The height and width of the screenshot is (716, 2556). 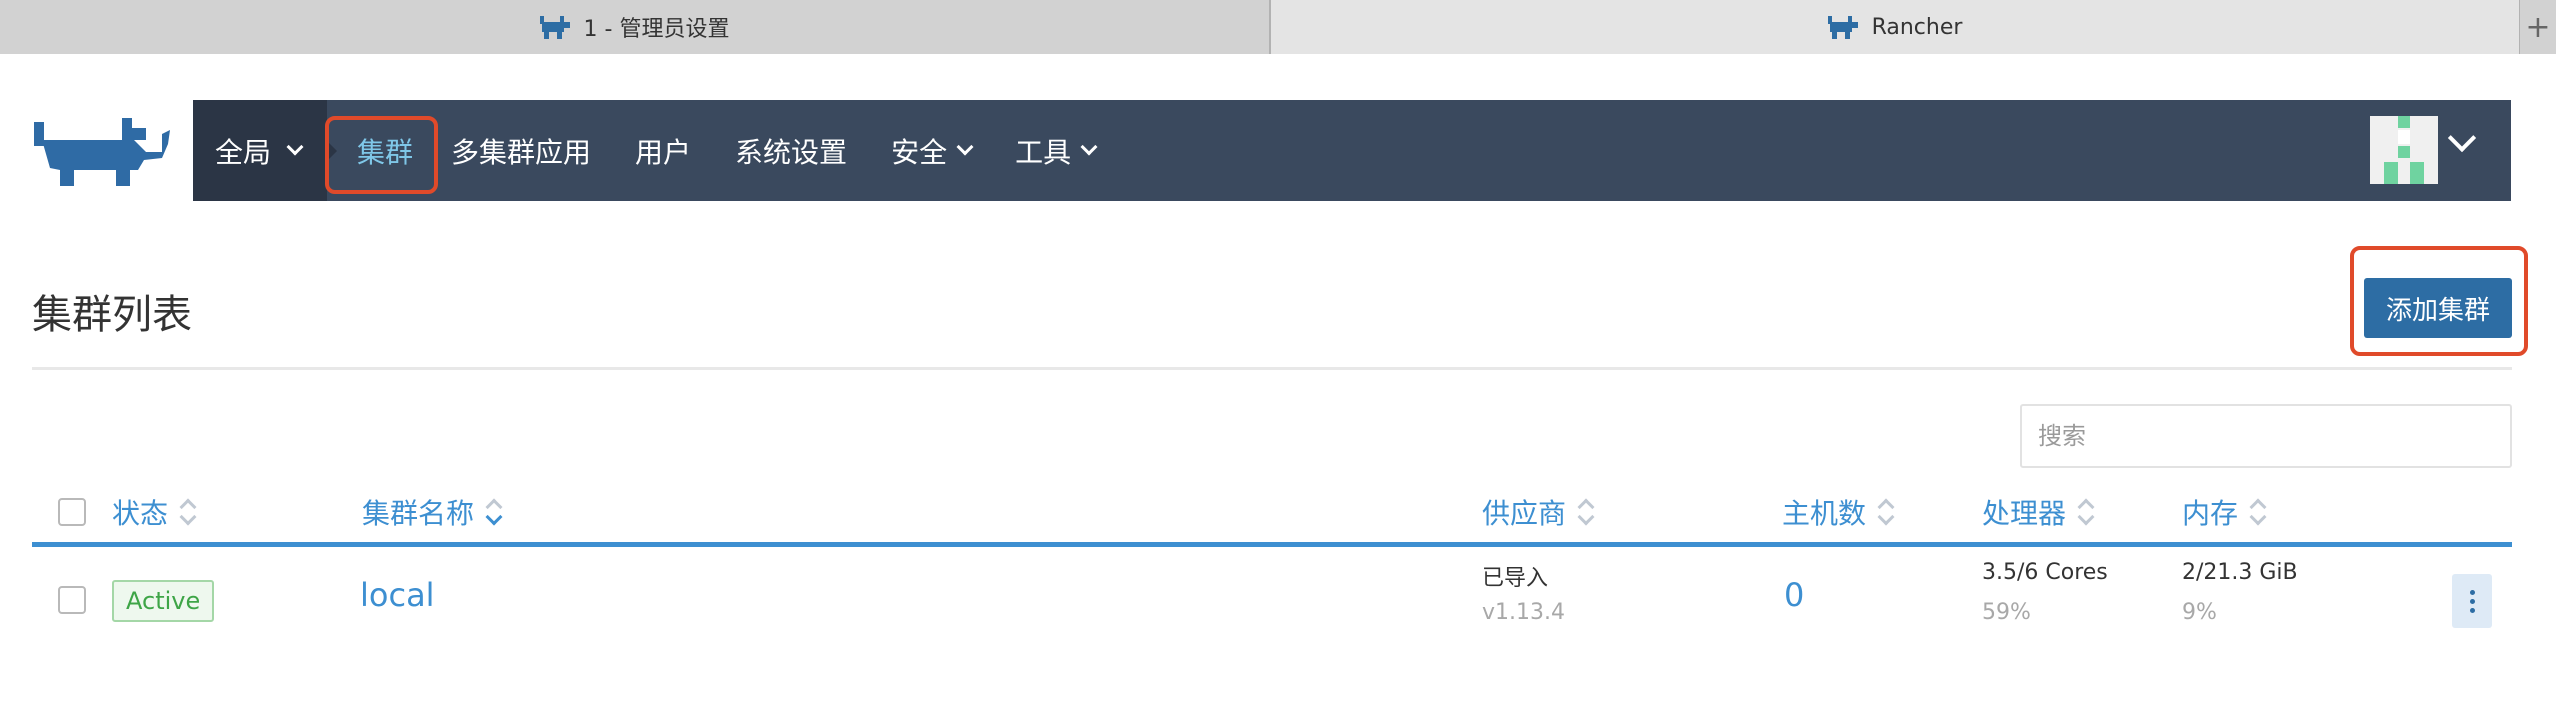 I want to click on browser-tab-label: 1 - 管理员设置, so click(x=656, y=29).